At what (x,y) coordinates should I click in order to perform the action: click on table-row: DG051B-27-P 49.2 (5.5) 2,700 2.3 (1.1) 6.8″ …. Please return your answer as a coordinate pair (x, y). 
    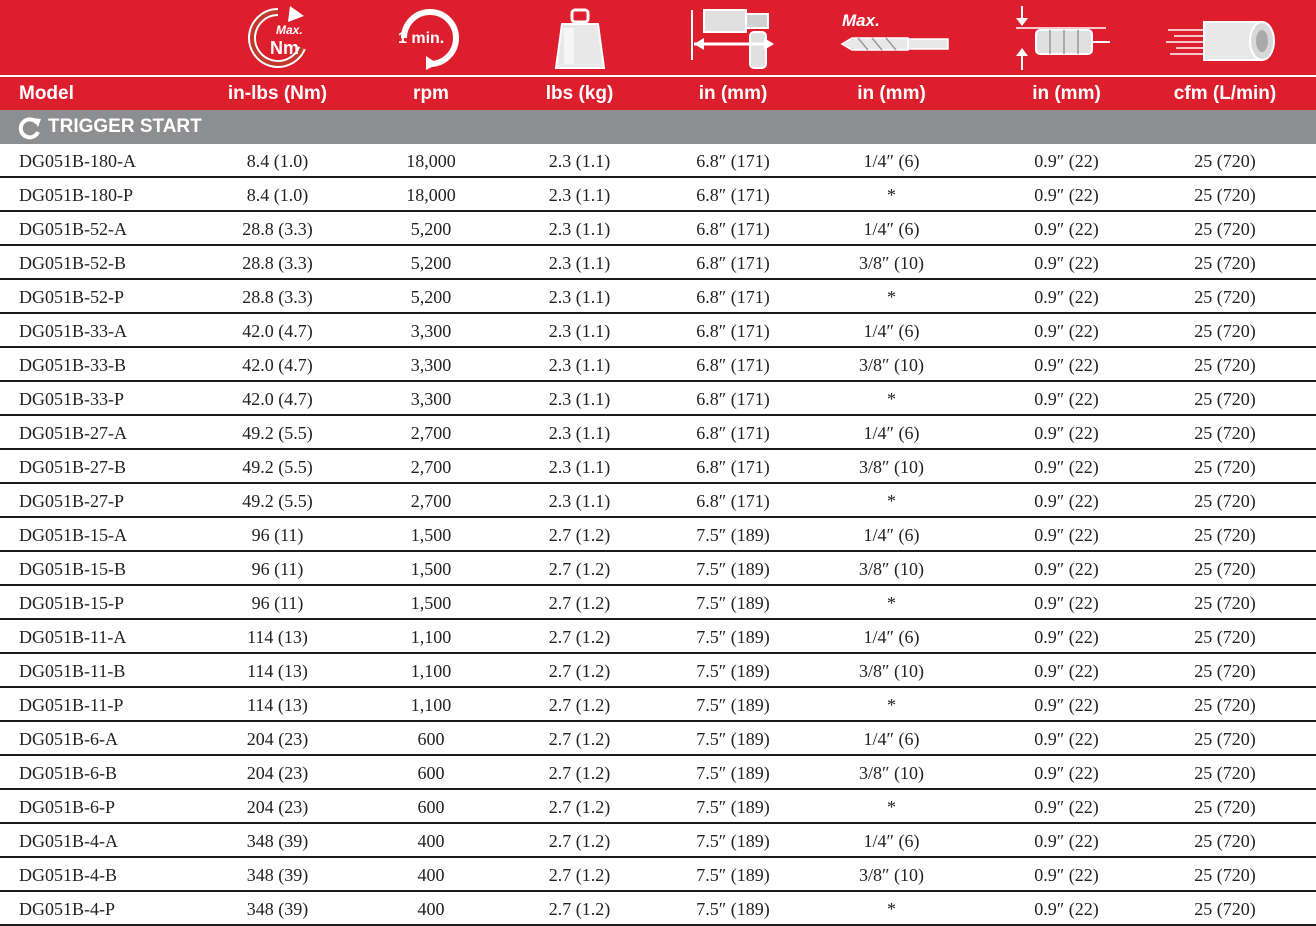
    Looking at the image, I should click on (658, 501).